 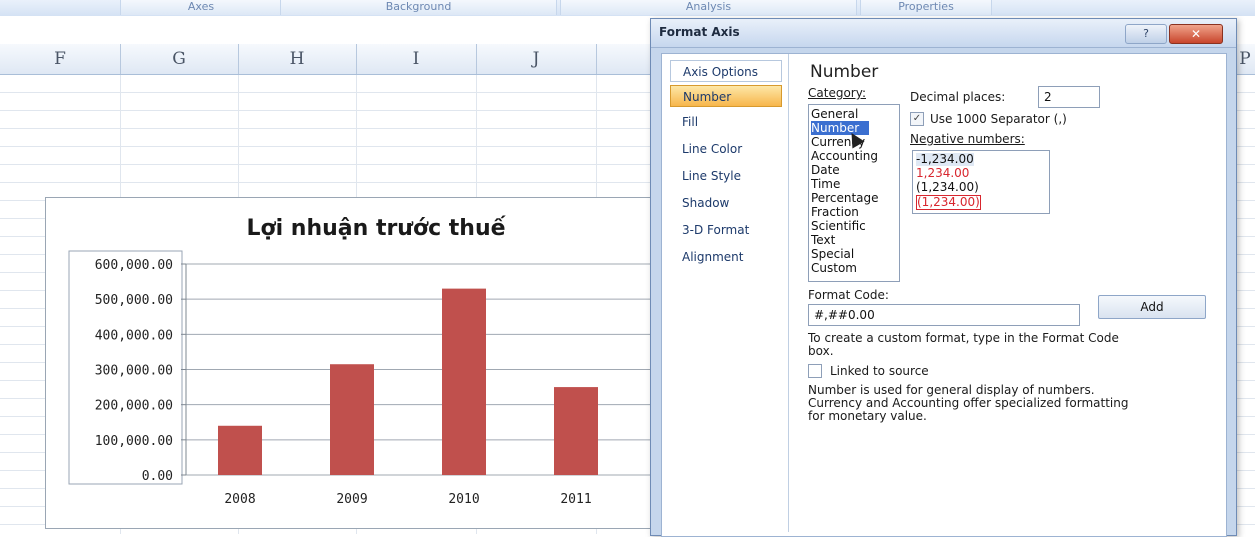 What do you see at coordinates (179, 59) in the screenshot?
I see `column-header-g: G` at bounding box center [179, 59].